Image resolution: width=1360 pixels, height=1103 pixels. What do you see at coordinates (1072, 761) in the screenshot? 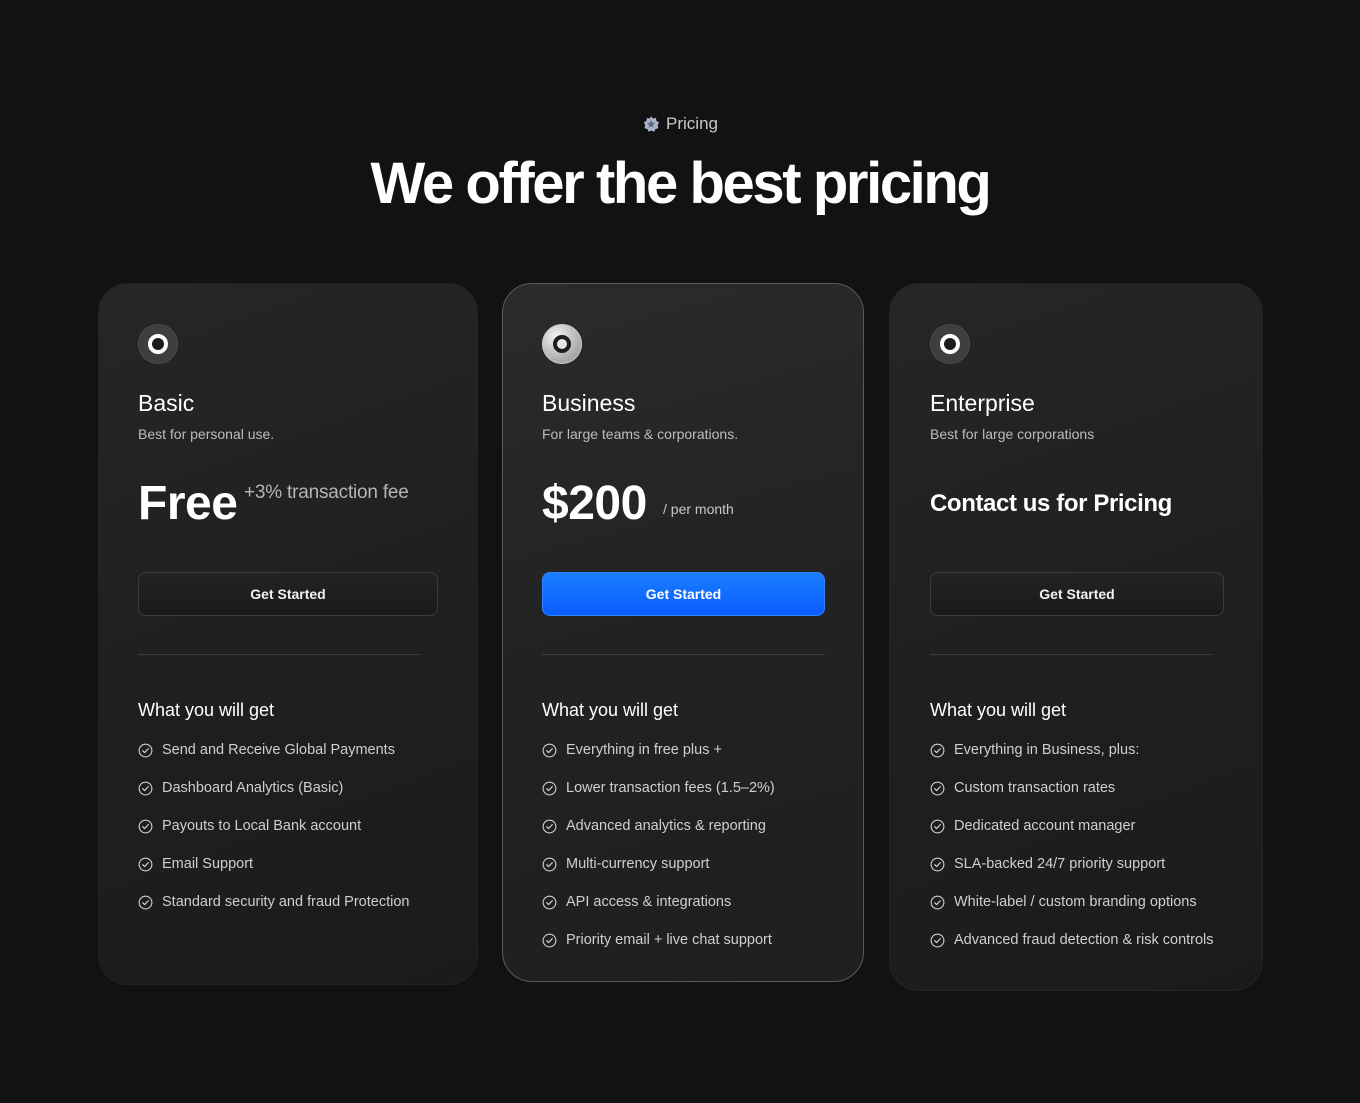
I see `list-item: Everything in Business, plus:` at bounding box center [1072, 761].